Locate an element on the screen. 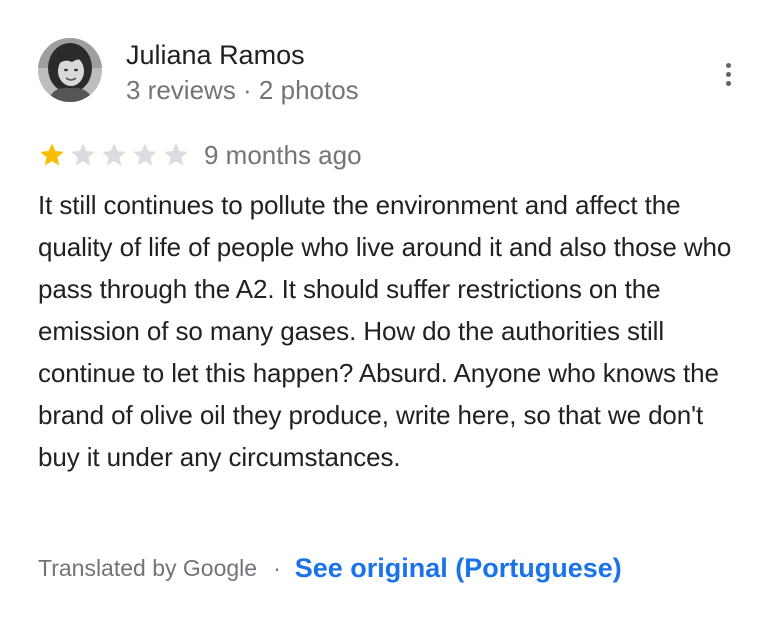 This screenshot has width=764, height=630. rating-row: 9 months ago is located at coordinates (200, 155).